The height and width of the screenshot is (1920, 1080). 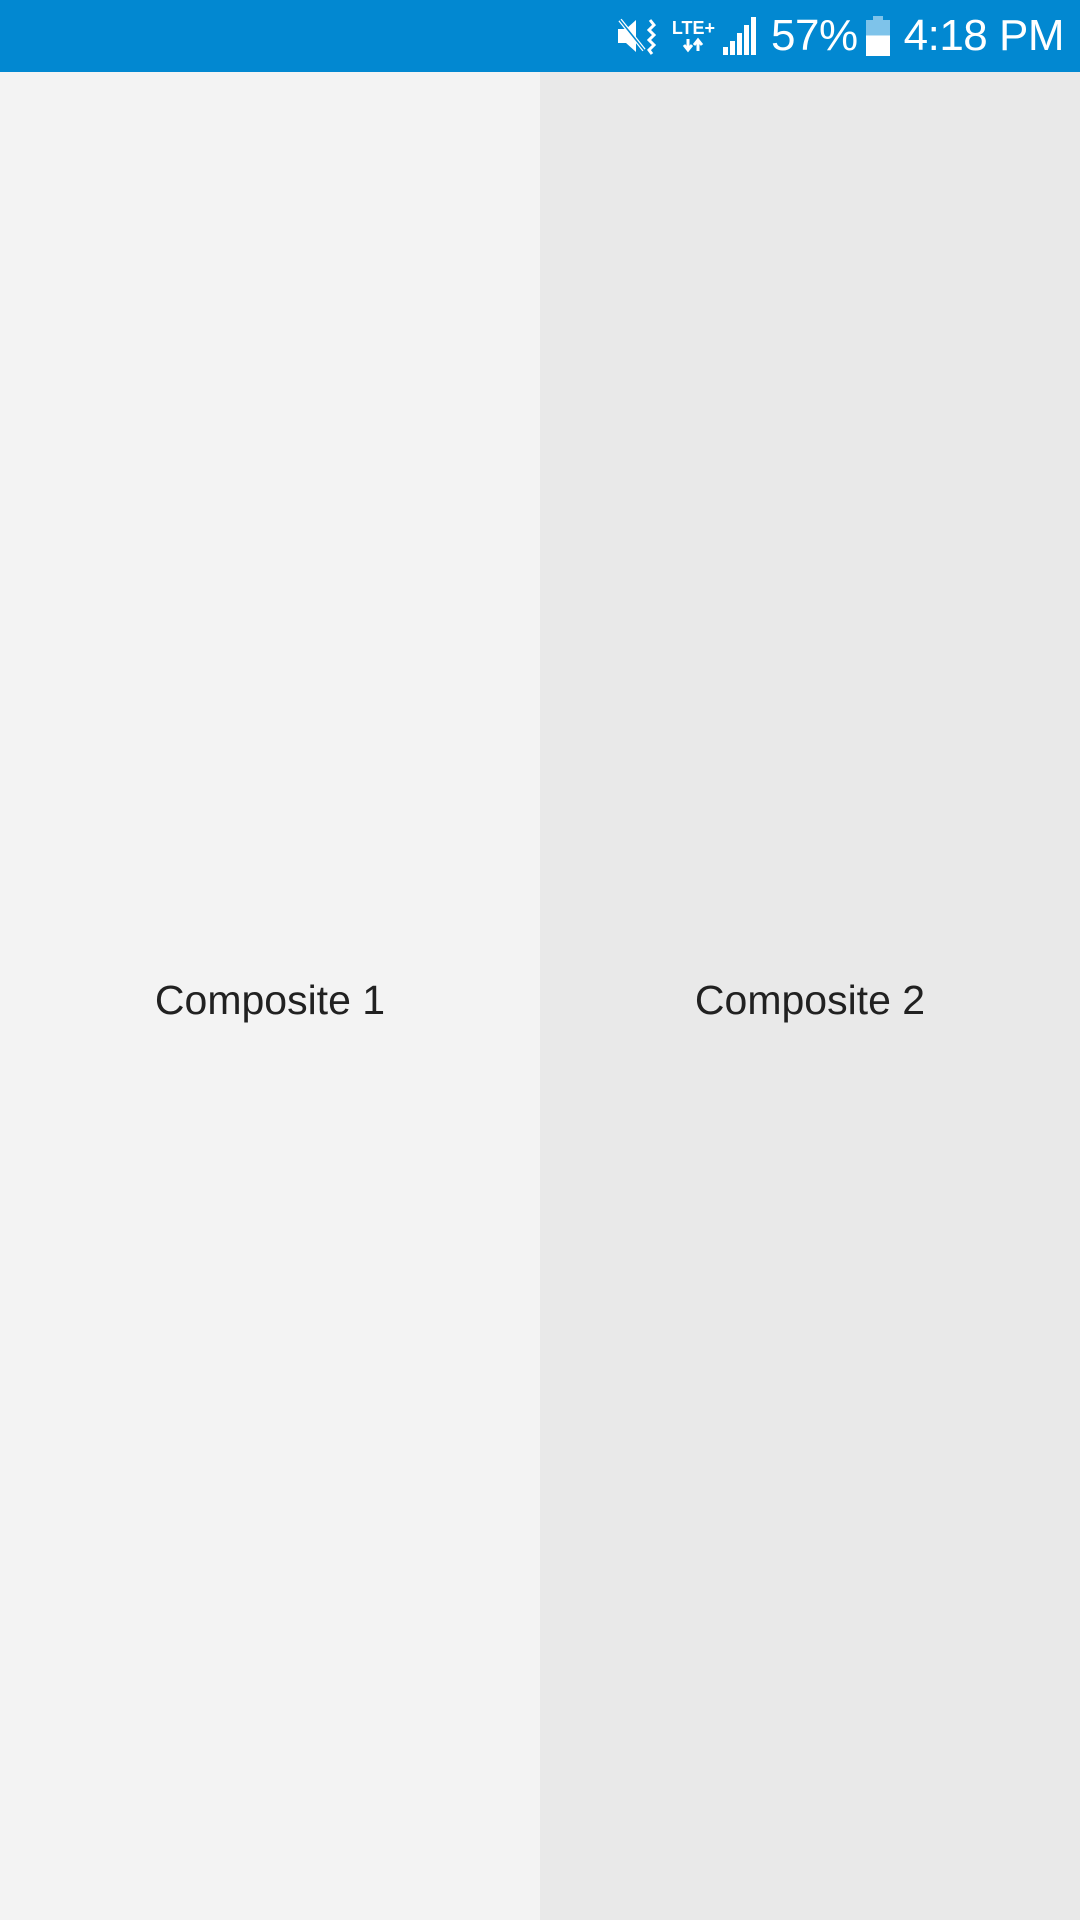 I want to click on battery-icon, so click(x=877, y=36).